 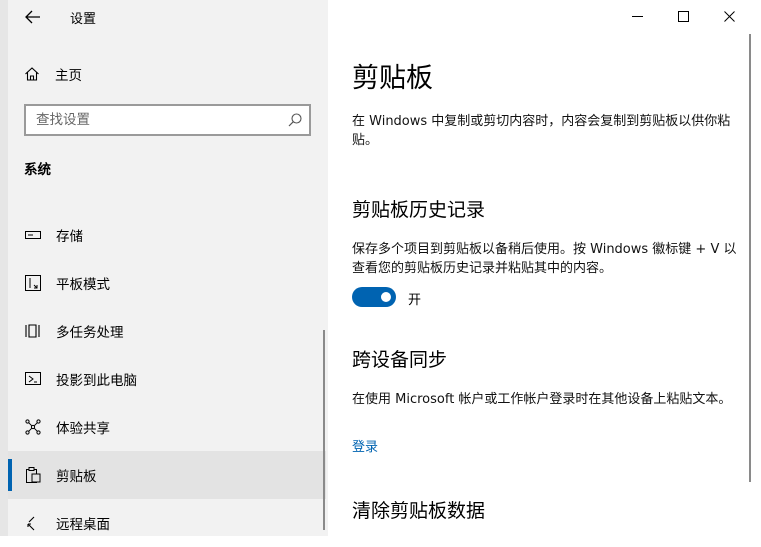 What do you see at coordinates (541, 131) in the screenshot?
I see `intro-text: 在 Windows 中复制或剪切内容时，内容会复制到剪贴板以供你粘贴。` at bounding box center [541, 131].